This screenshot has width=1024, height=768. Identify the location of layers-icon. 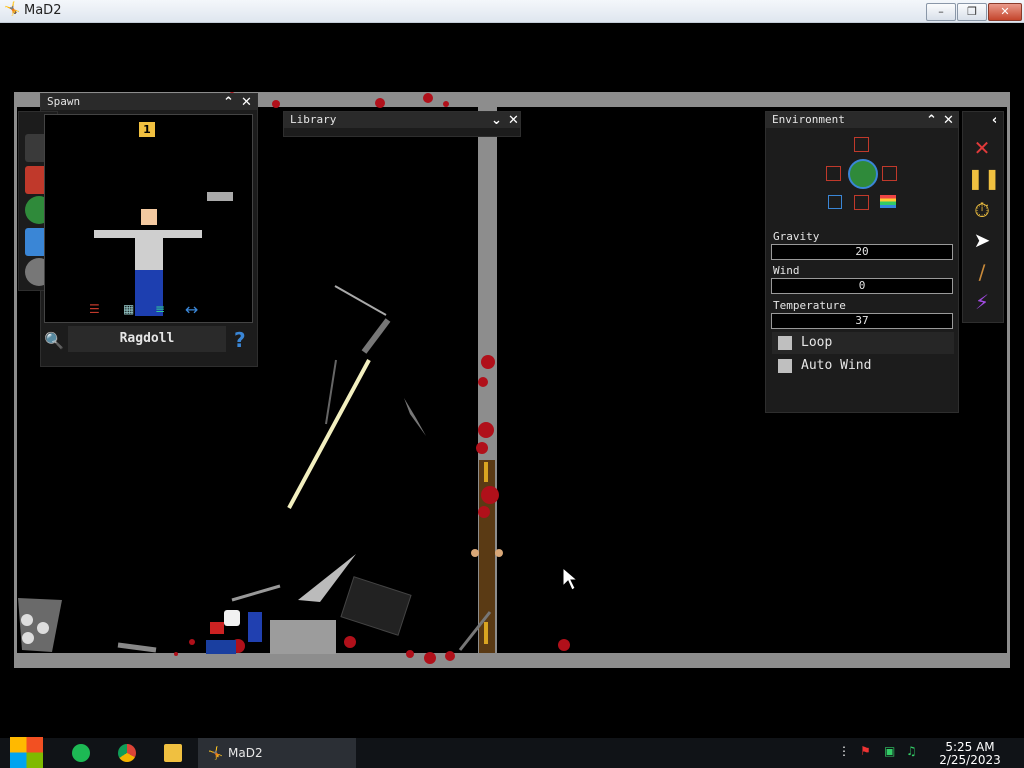
(888, 201).